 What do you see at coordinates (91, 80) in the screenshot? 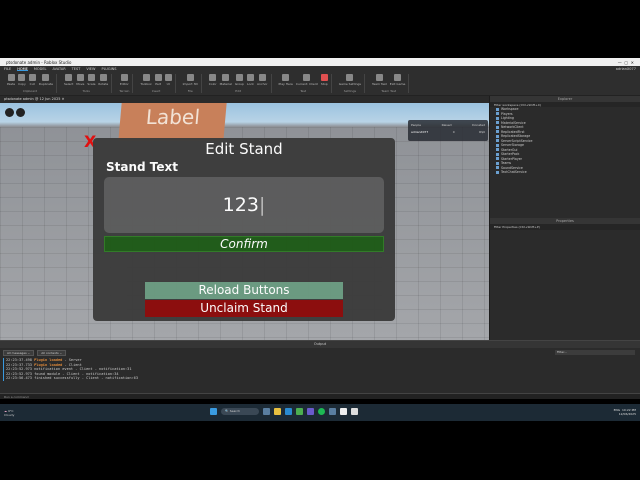
I see `scale-button: Scale` at bounding box center [91, 80].